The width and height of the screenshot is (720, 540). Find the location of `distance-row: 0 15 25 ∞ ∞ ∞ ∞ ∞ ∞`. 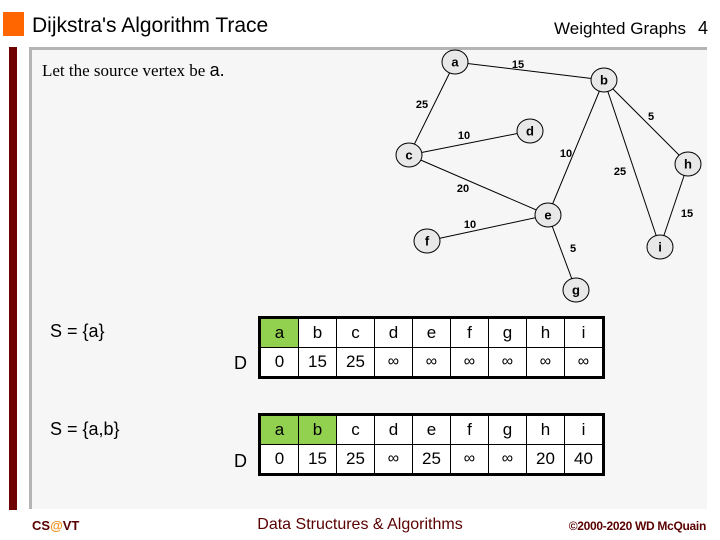

distance-row: 0 15 25 ∞ ∞ ∞ ∞ ∞ ∞ is located at coordinates (431, 362).